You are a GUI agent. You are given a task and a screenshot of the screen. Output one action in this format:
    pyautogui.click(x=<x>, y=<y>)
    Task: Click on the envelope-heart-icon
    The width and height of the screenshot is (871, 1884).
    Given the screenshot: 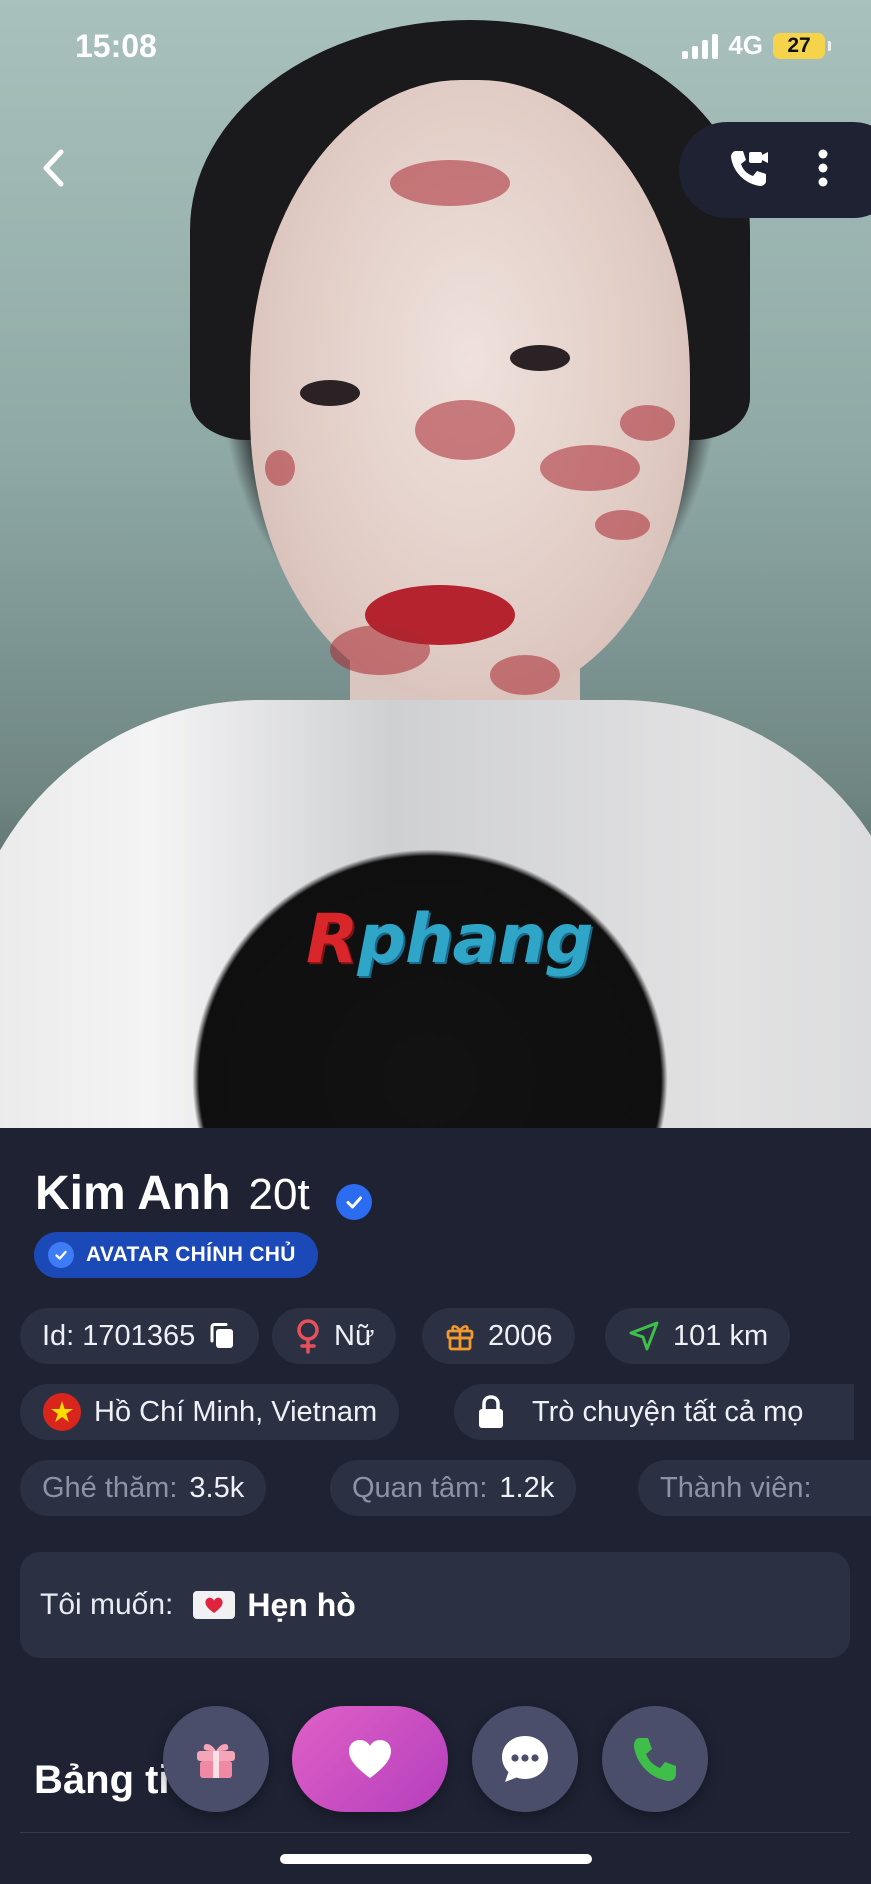 What is the action you would take?
    pyautogui.click(x=214, y=1605)
    